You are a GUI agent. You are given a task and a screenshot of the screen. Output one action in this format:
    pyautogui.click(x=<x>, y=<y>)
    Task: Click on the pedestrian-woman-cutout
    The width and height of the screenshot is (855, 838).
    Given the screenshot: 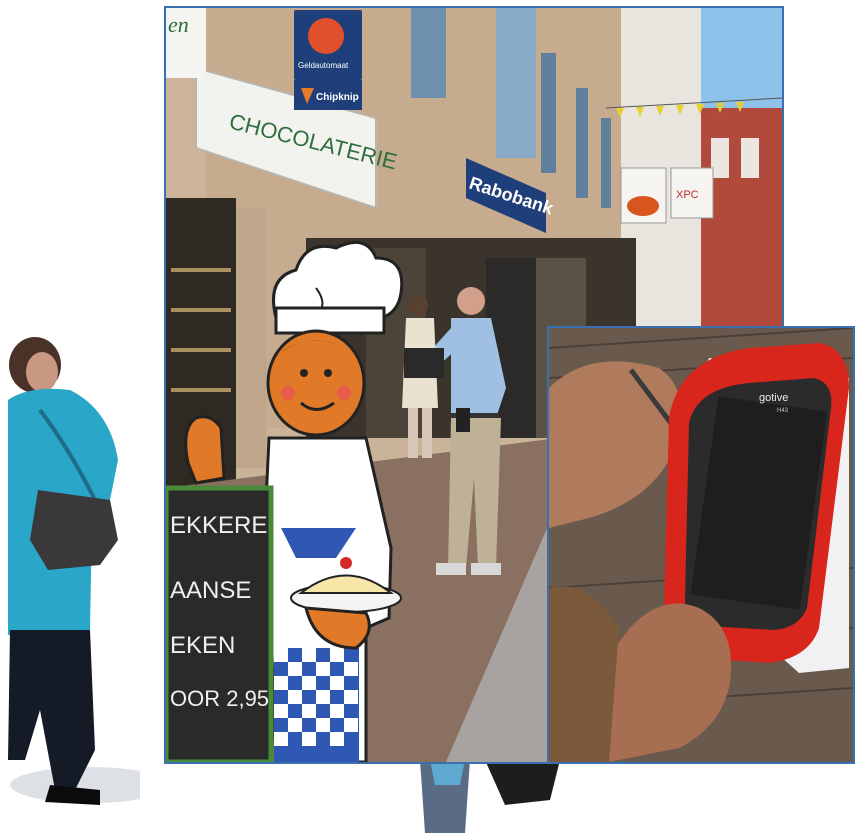 What is the action you would take?
    pyautogui.click(x=85, y=581)
    